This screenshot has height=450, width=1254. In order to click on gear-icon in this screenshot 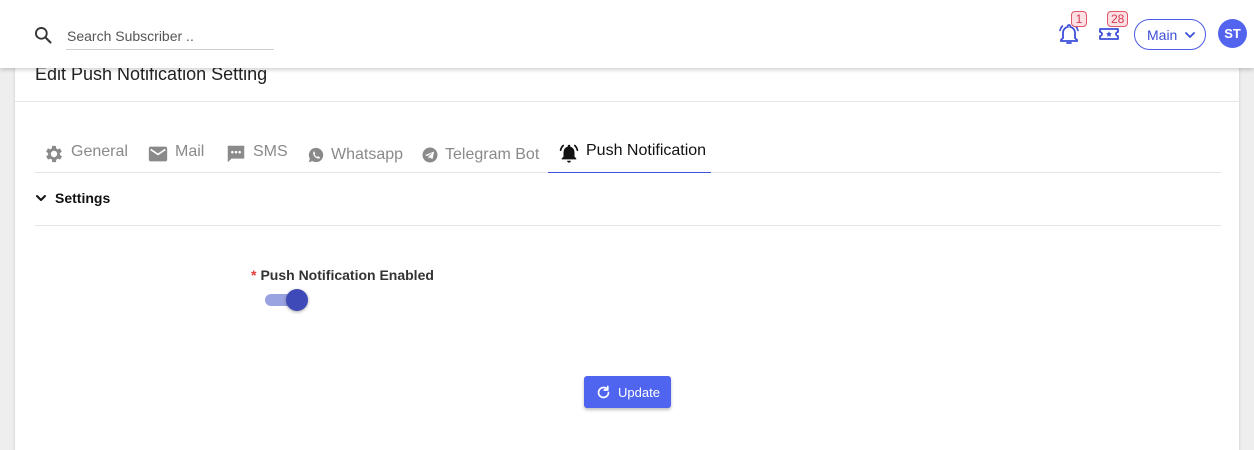, I will do `click(54, 154)`.